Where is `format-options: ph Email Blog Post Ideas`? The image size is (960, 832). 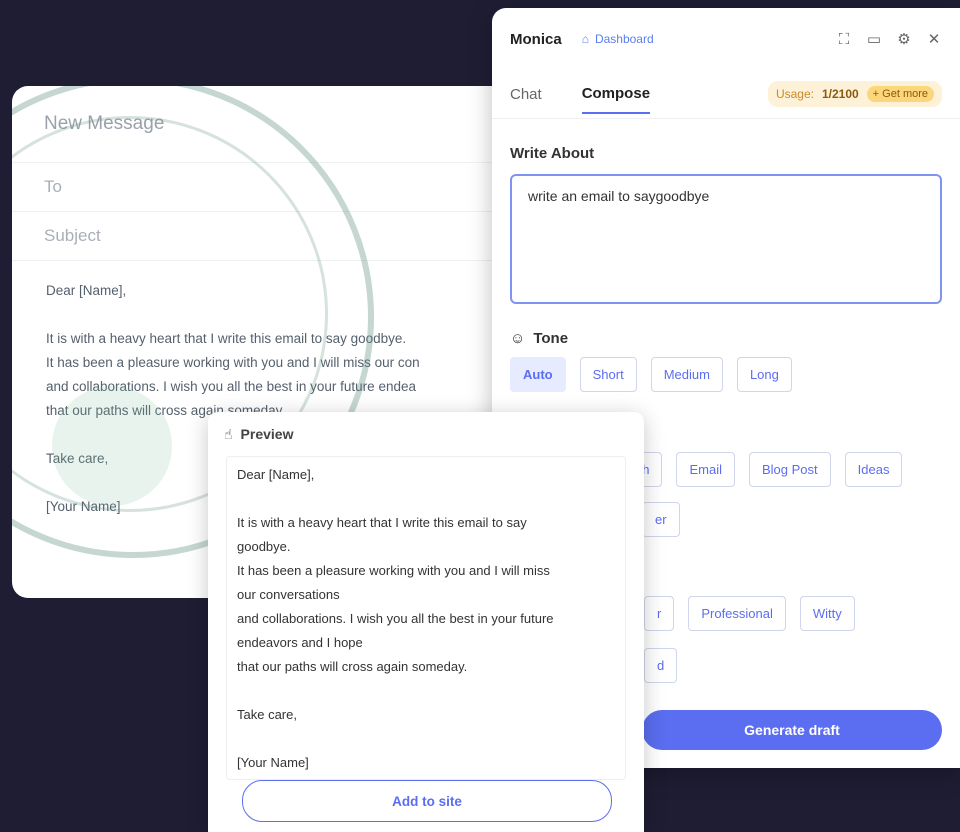
format-options: ph Email Blog Post Ideas is located at coordinates (762, 469).